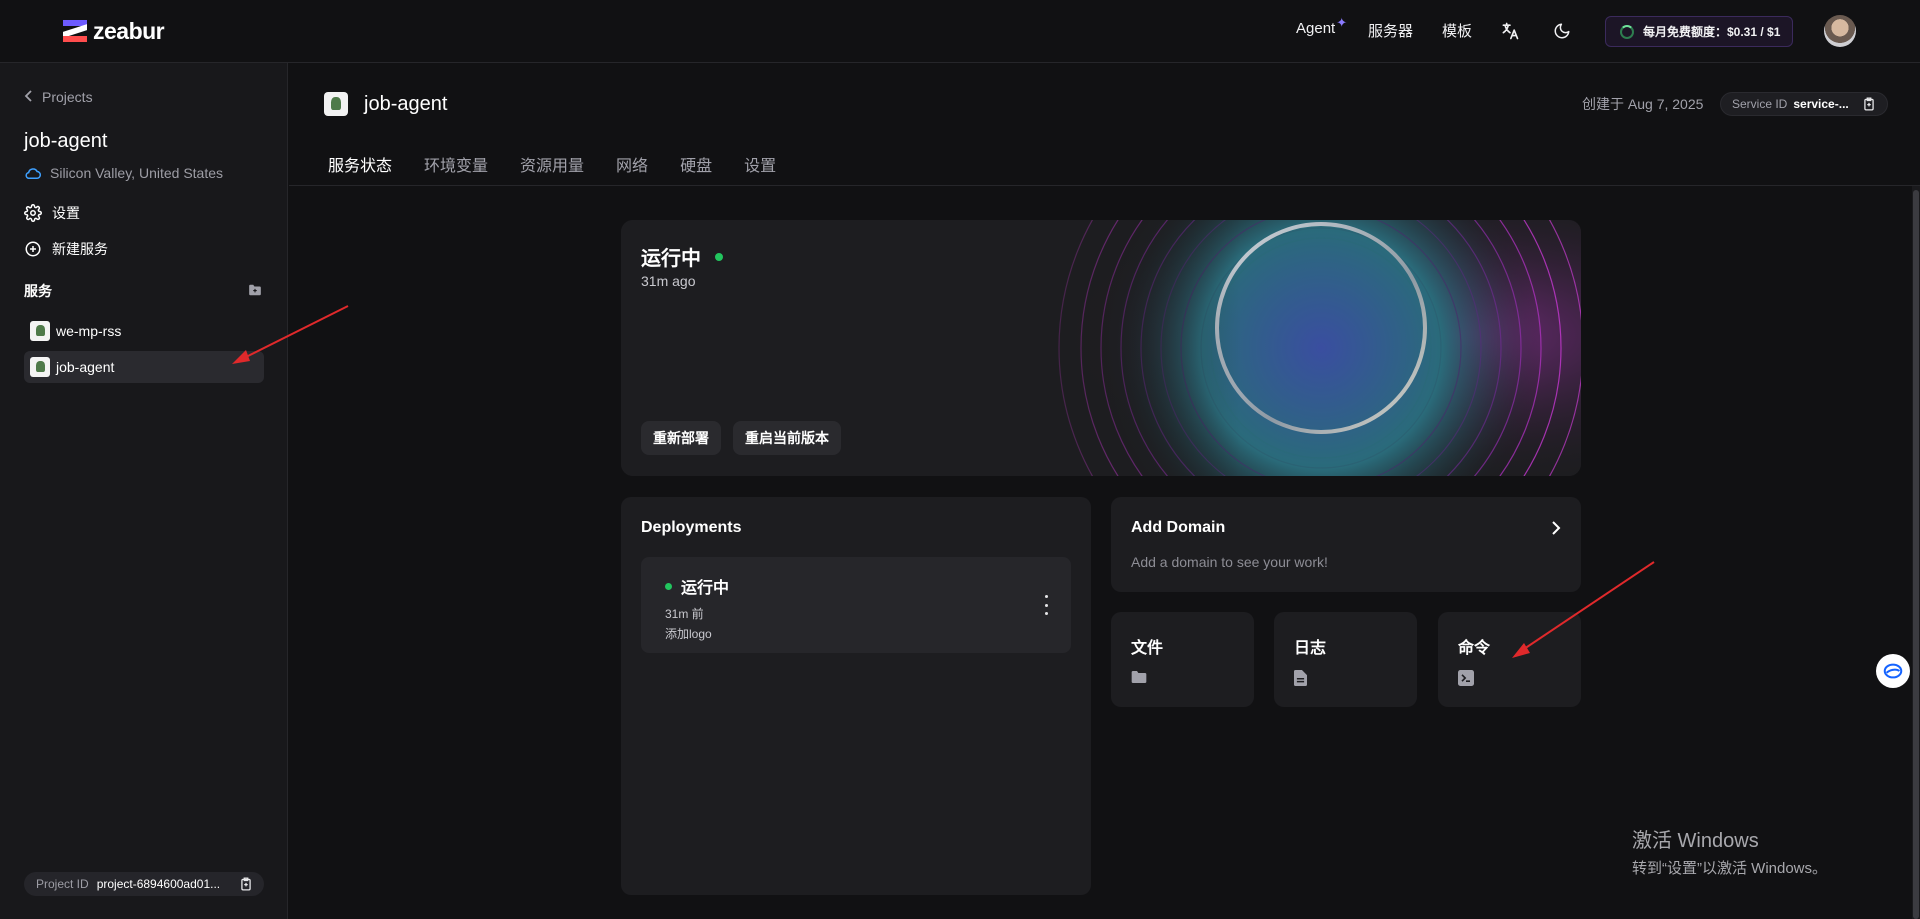  I want to click on watermark-line-1: 激活 Windows, so click(1695, 841).